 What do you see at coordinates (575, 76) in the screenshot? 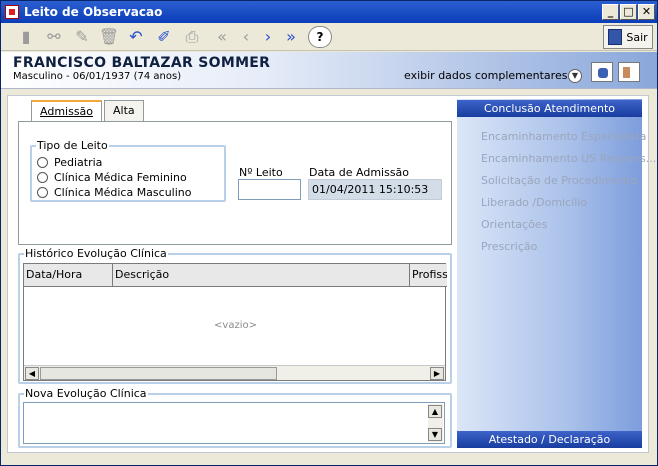
I see `expand-chevron-icon: ▼` at bounding box center [575, 76].